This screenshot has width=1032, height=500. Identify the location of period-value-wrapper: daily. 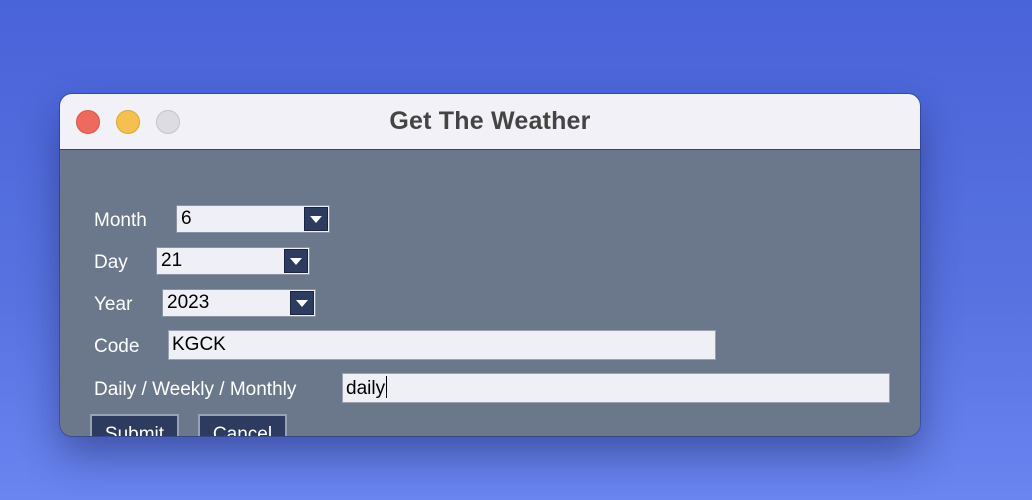
(367, 388).